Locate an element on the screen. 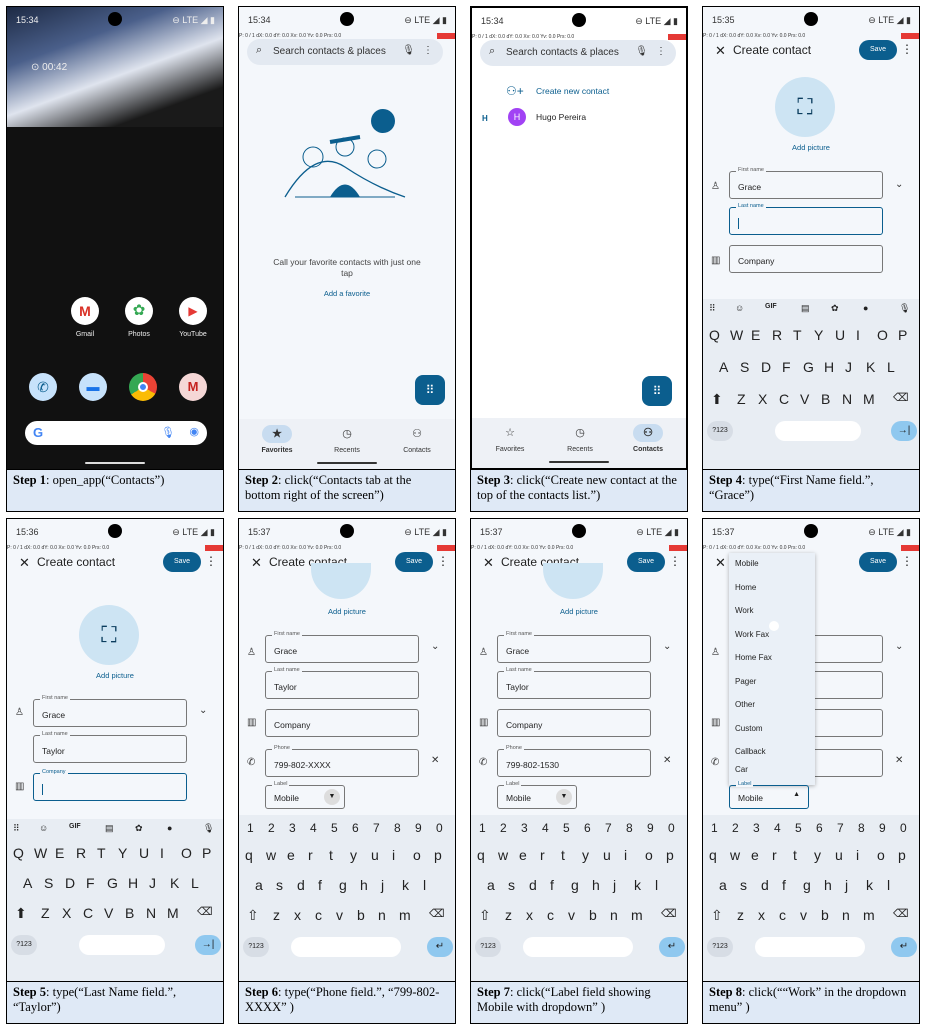 The height and width of the screenshot is (1026, 925). label-select: Label Mobile ▼ is located at coordinates (305, 795).